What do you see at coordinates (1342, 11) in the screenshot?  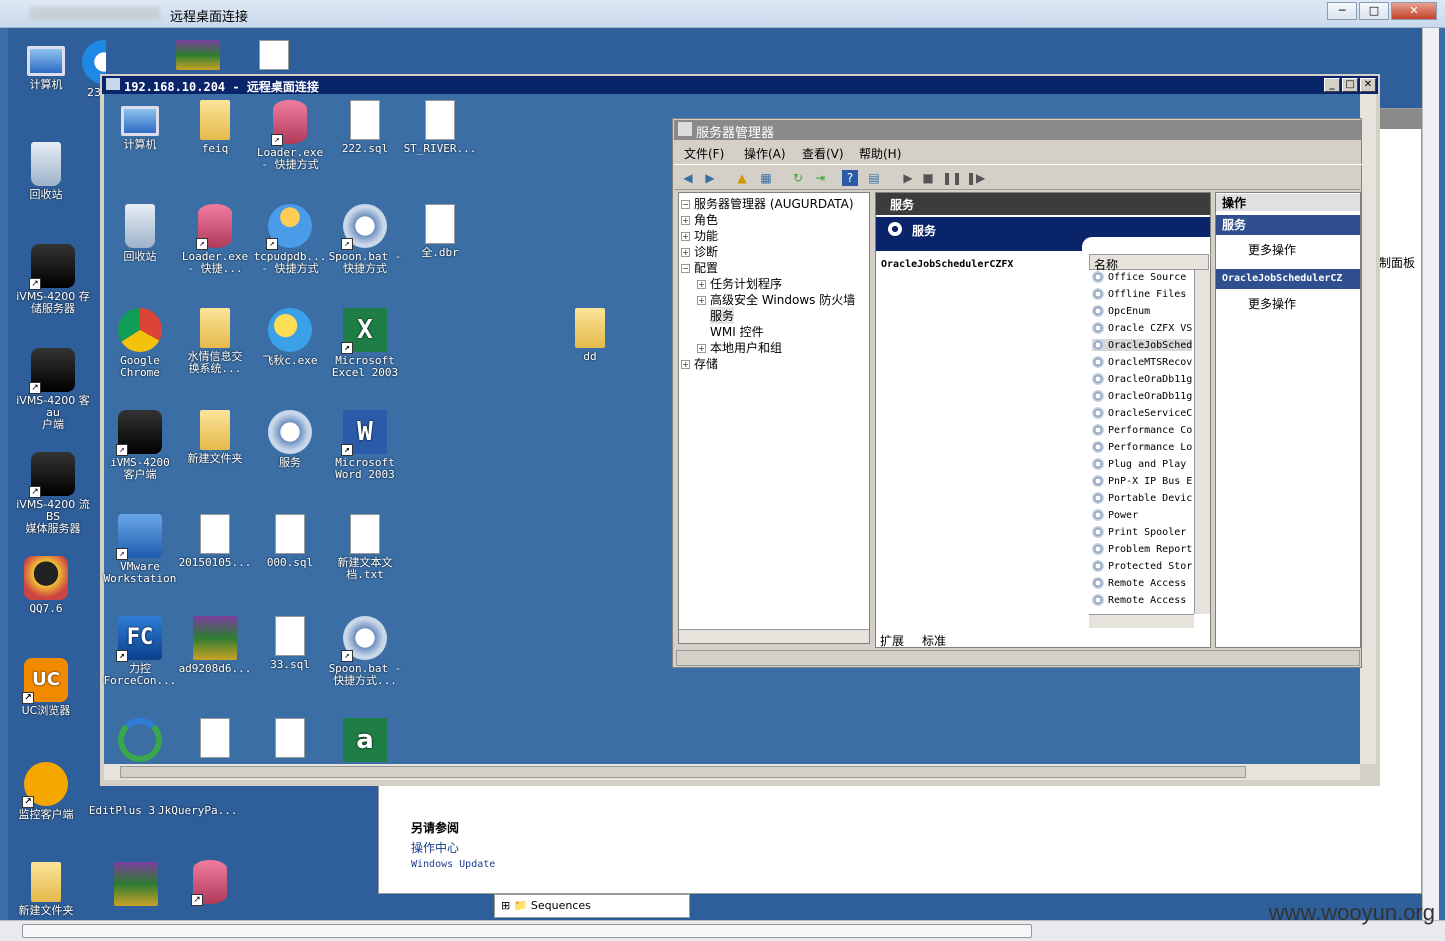 I see `minimize-button: ─` at bounding box center [1342, 11].